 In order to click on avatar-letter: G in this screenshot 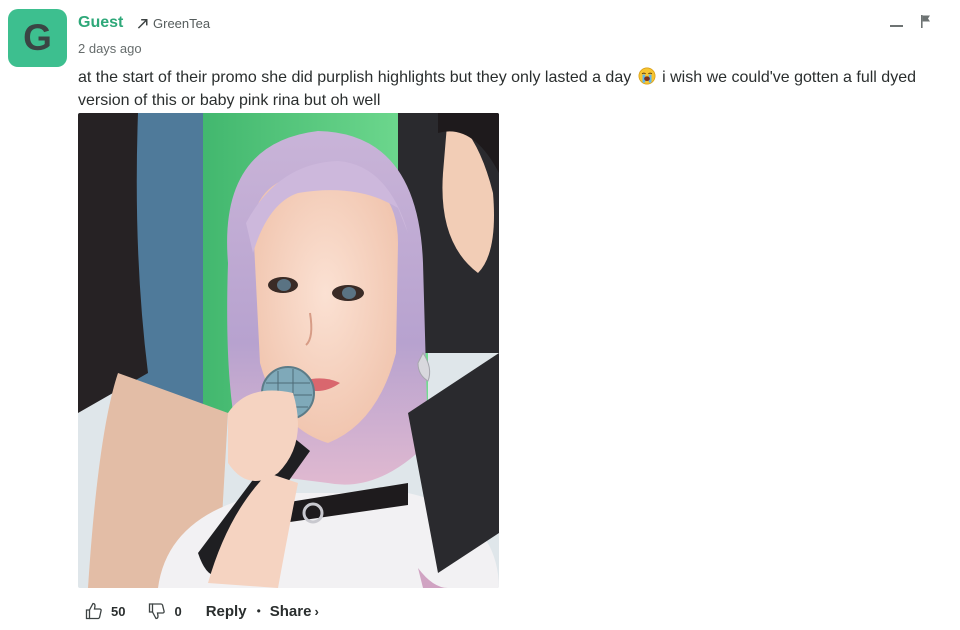, I will do `click(37, 37)`.